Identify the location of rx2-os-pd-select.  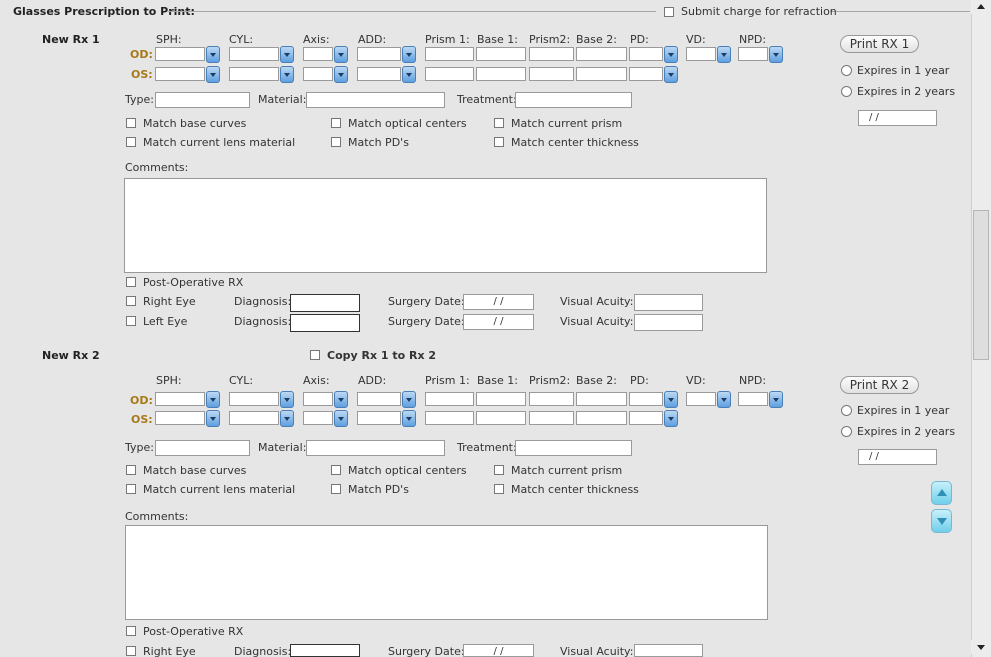
(646, 418).